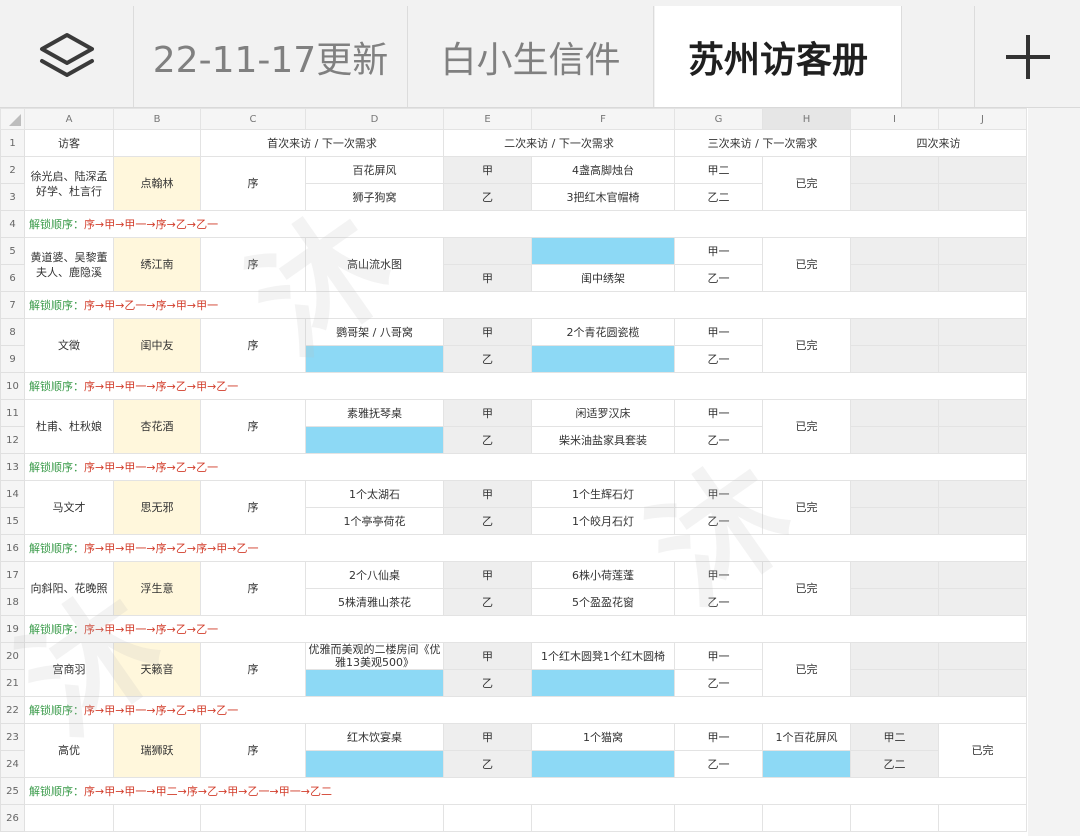 The image size is (1080, 836). Describe the element at coordinates (69, 669) in the screenshot. I see `visitor-cell: 宫商羽` at that location.